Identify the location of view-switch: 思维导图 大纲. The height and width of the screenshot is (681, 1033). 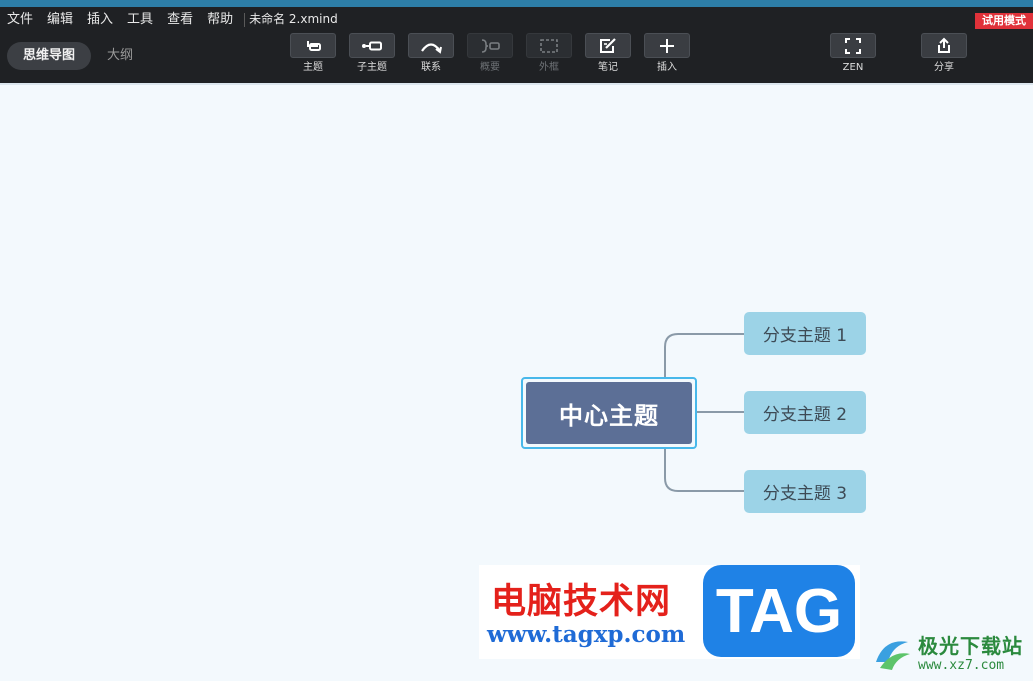
(78, 56).